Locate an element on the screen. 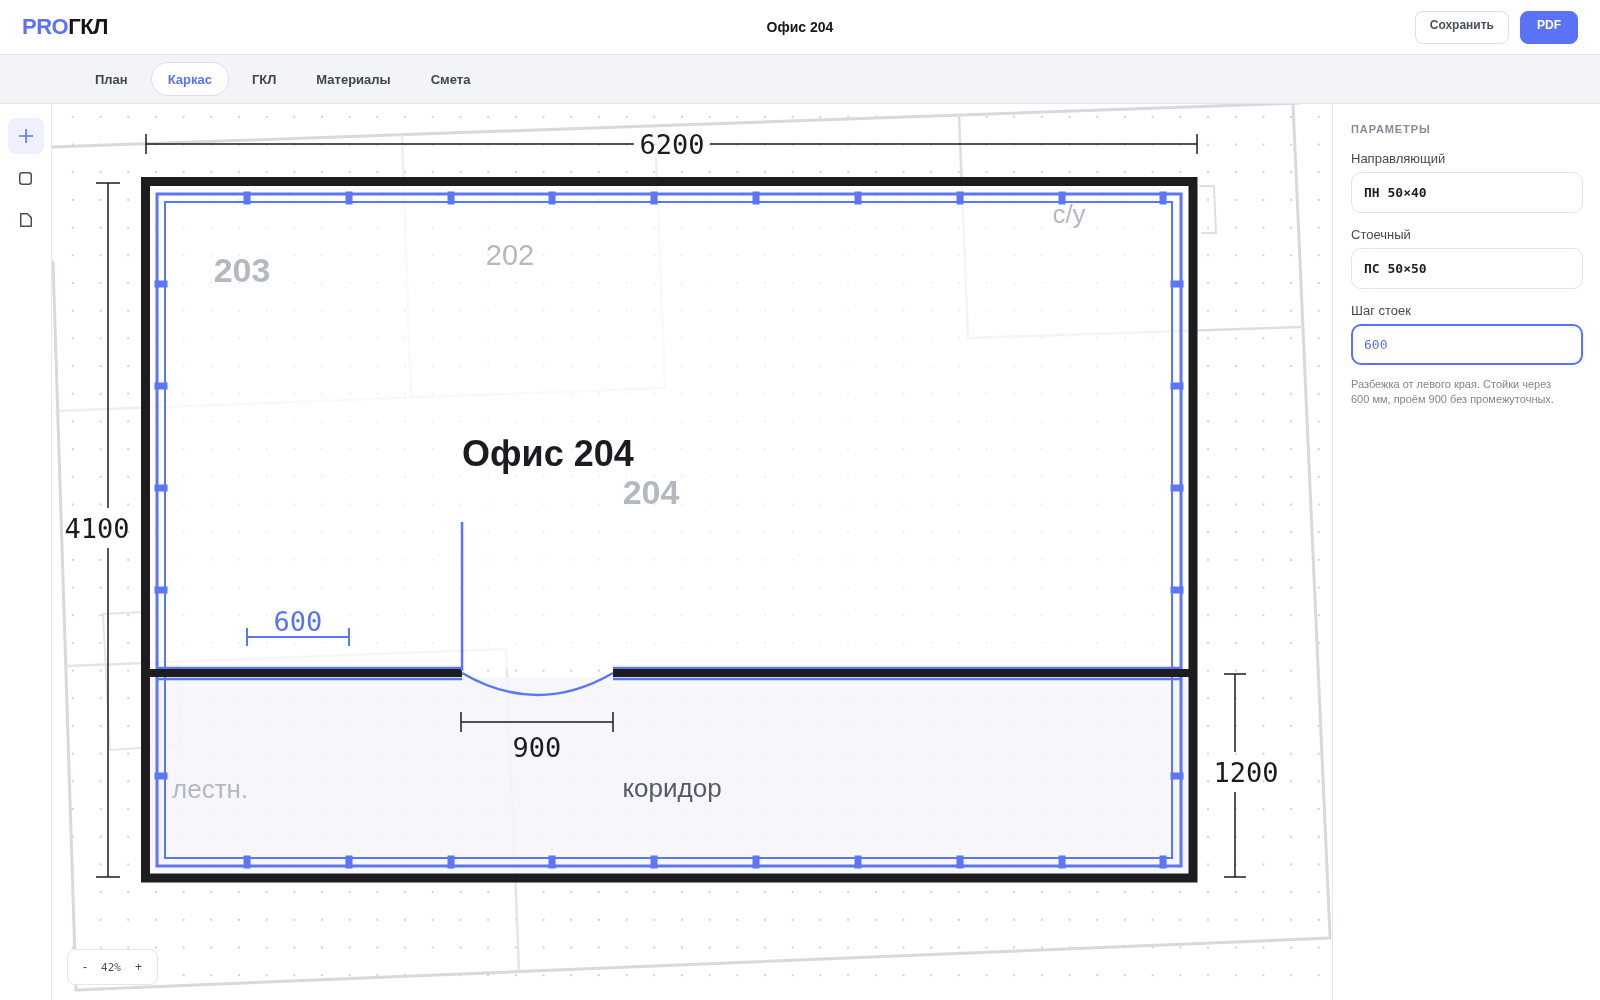 Image resolution: width=1600 pixels, height=1000 pixels. corridor-label: коридор is located at coordinates (672, 788).